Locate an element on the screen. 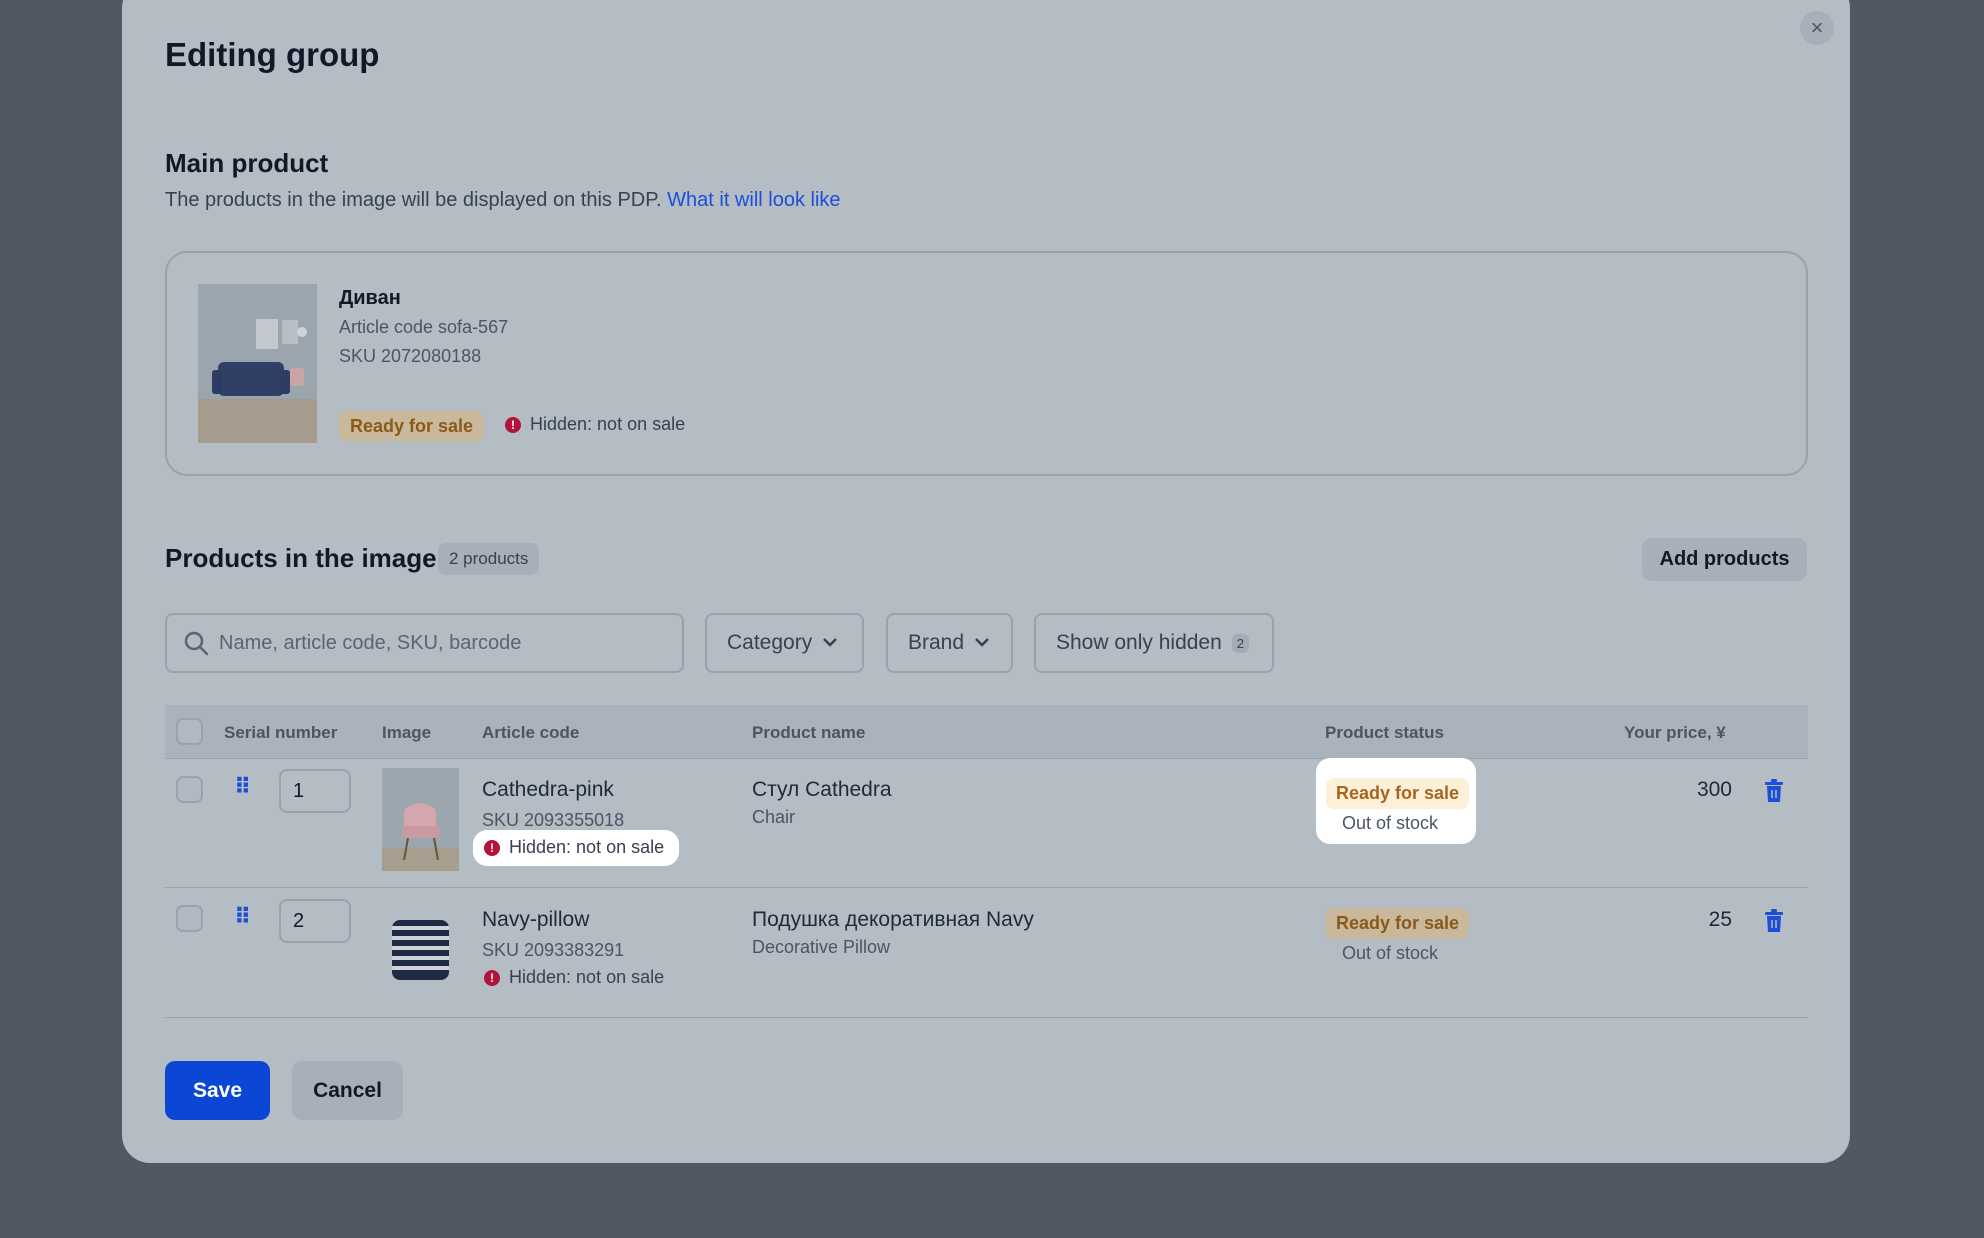 The image size is (1984, 1238). brand-filter: Brand is located at coordinates (949, 643).